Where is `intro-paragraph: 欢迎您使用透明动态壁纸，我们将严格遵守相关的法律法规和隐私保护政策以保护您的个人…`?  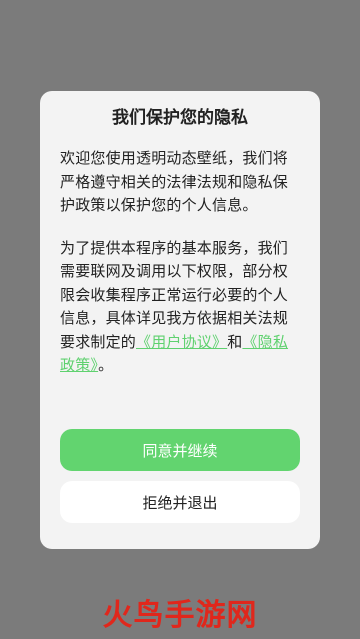
intro-paragraph: 欢迎您使用透明动态壁纸，我们将严格遵守相关的法律法规和隐私保护政策以保护您的个人… is located at coordinates (174, 181).